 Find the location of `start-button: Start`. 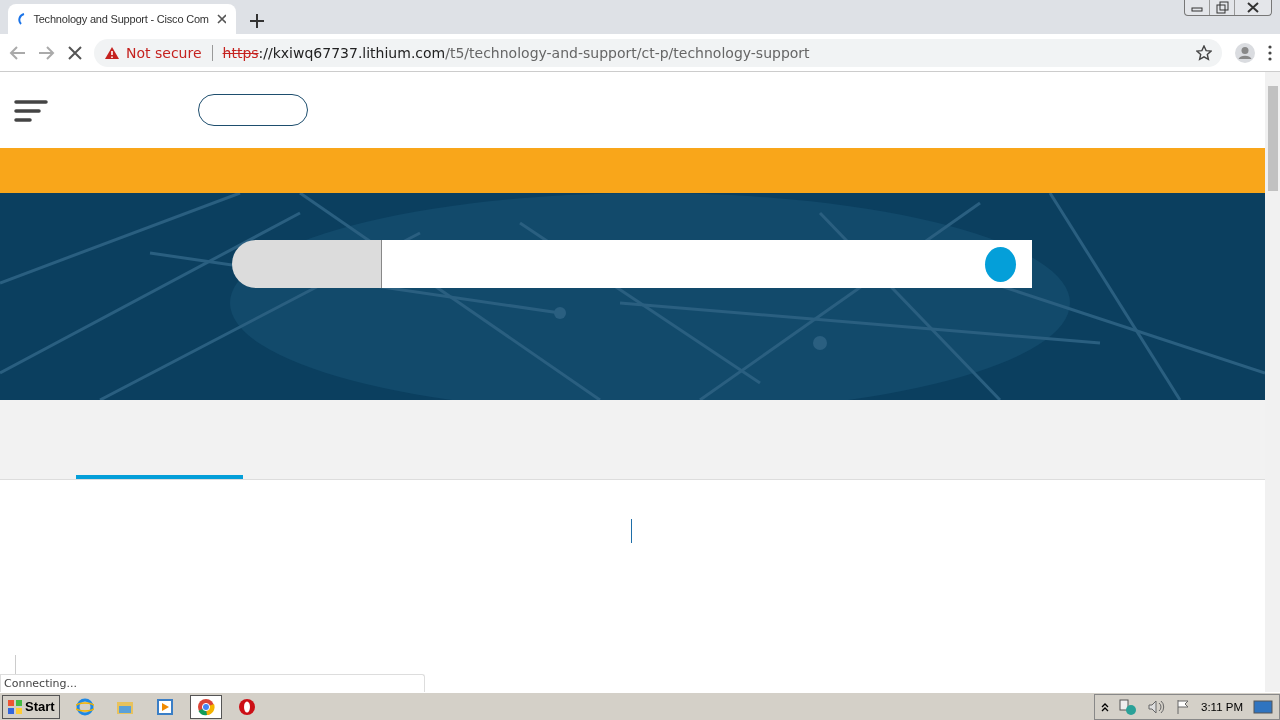

start-button: Start is located at coordinates (31, 706).